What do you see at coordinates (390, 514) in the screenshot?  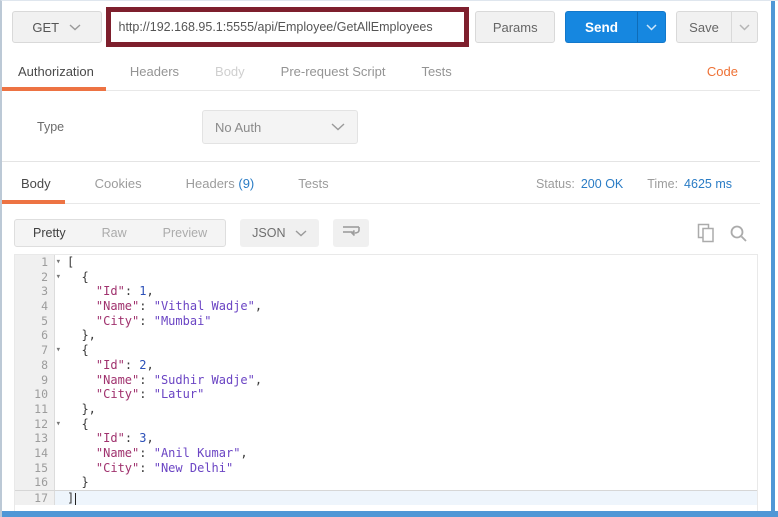 I see `window-frame-bottom` at bounding box center [390, 514].